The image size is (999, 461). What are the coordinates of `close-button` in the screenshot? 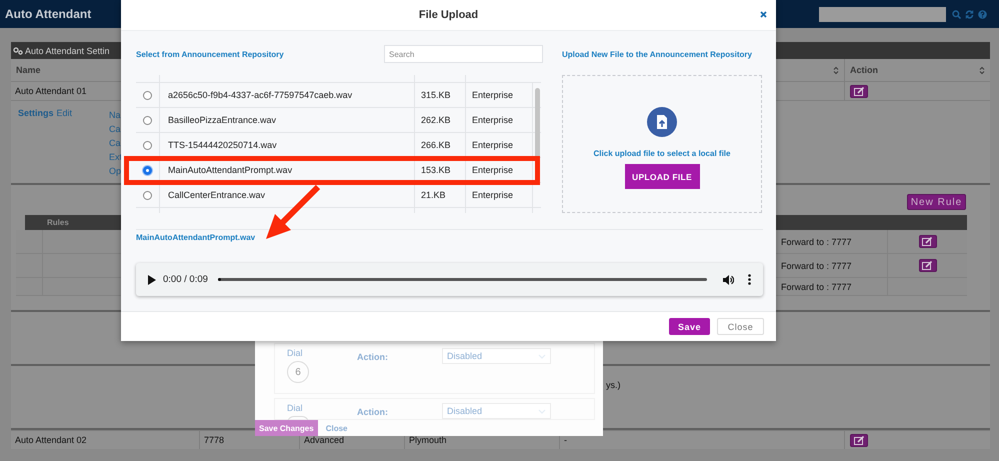 It's located at (763, 14).